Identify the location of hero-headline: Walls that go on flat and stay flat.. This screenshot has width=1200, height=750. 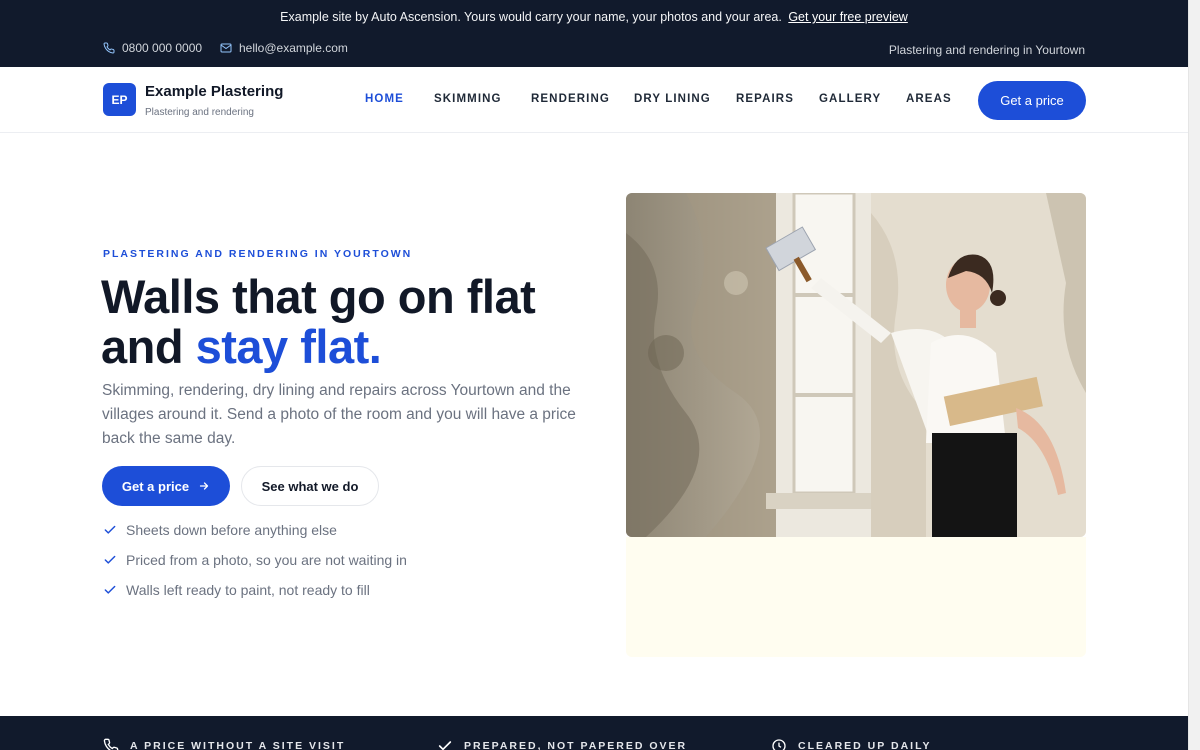
(318, 321).